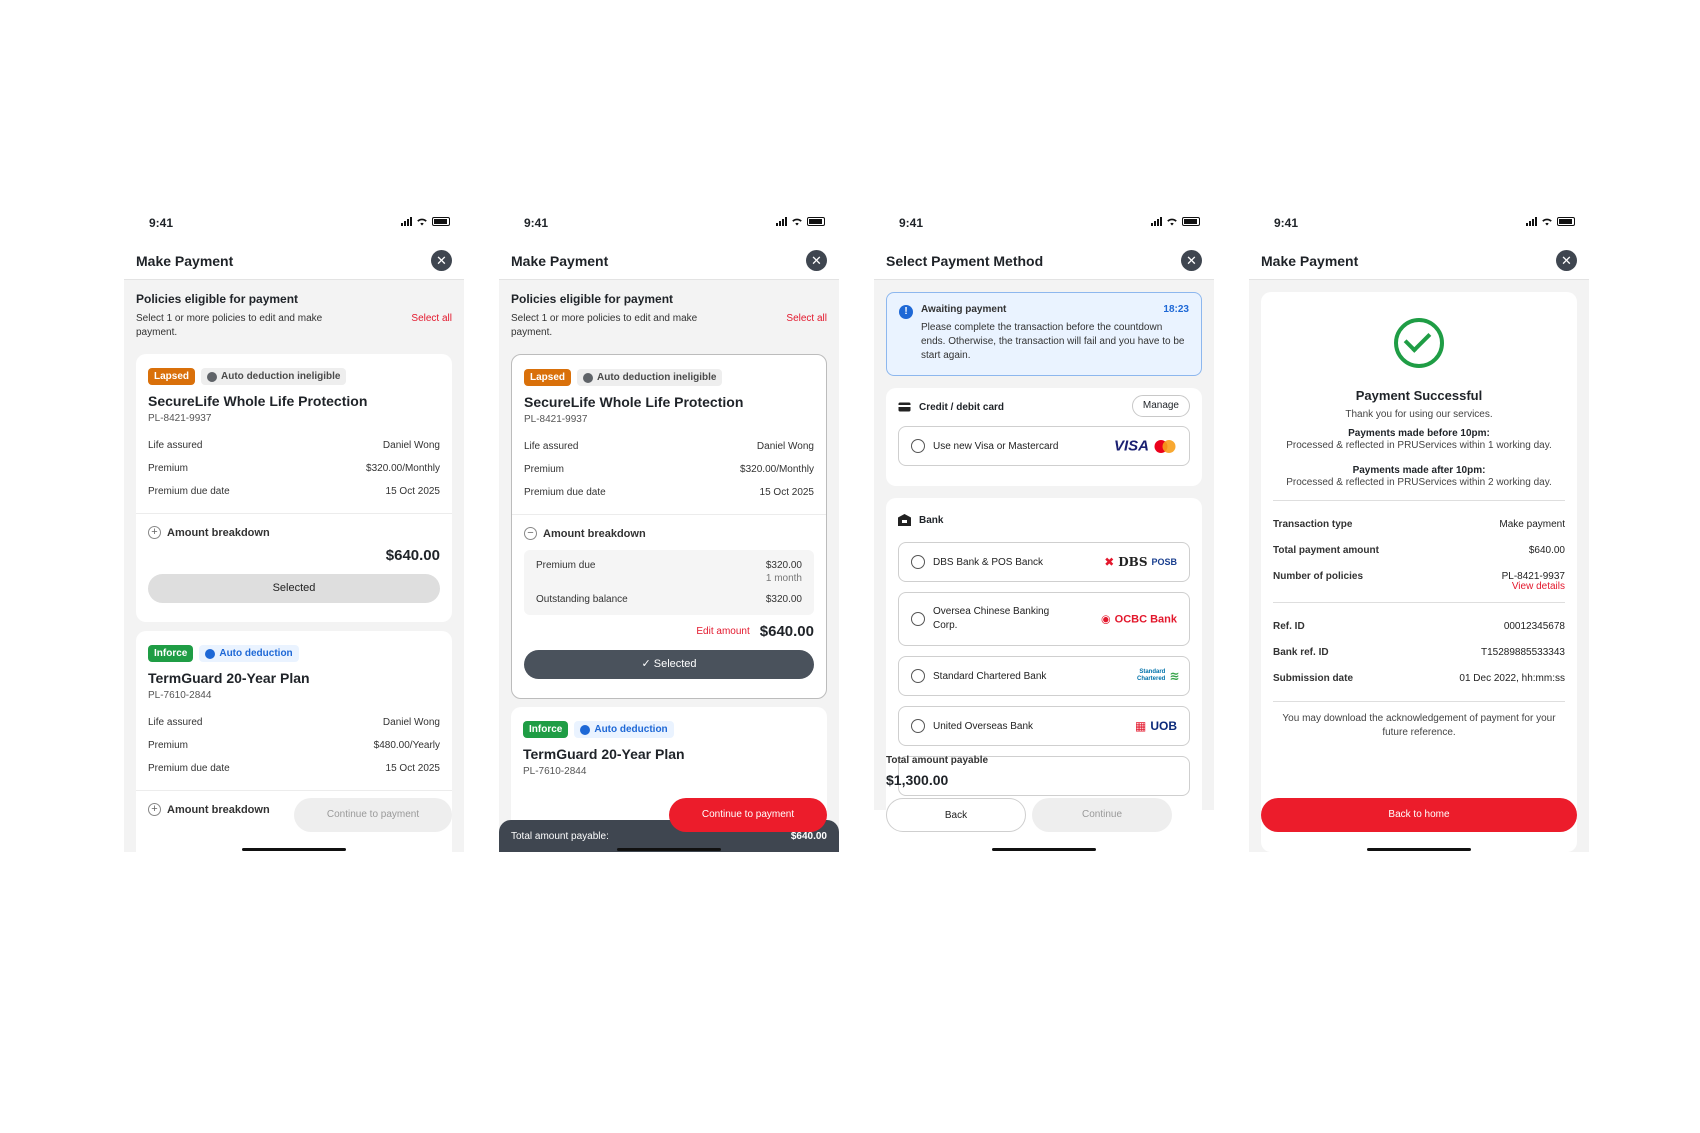 This screenshot has height=1133, width=1700. I want to click on detail-row: Submission date 01 Dec 2022, hh:mm:ss, so click(1419, 678).